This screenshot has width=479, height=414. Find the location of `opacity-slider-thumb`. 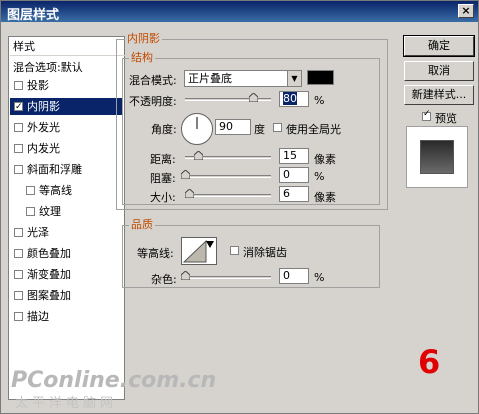

opacity-slider-thumb is located at coordinates (253, 97).